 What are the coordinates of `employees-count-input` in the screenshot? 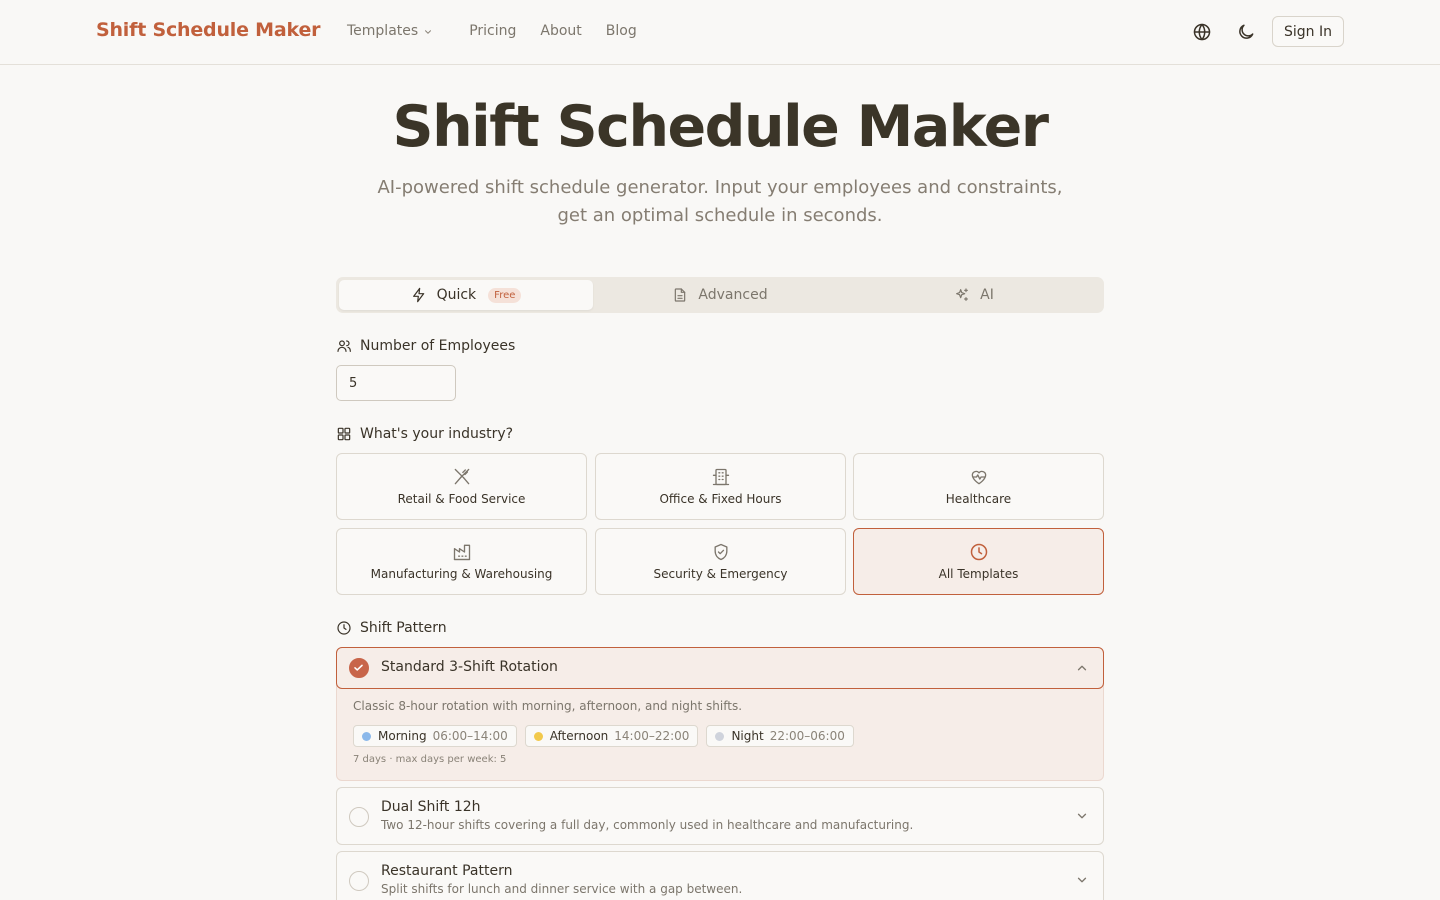 It's located at (396, 383).